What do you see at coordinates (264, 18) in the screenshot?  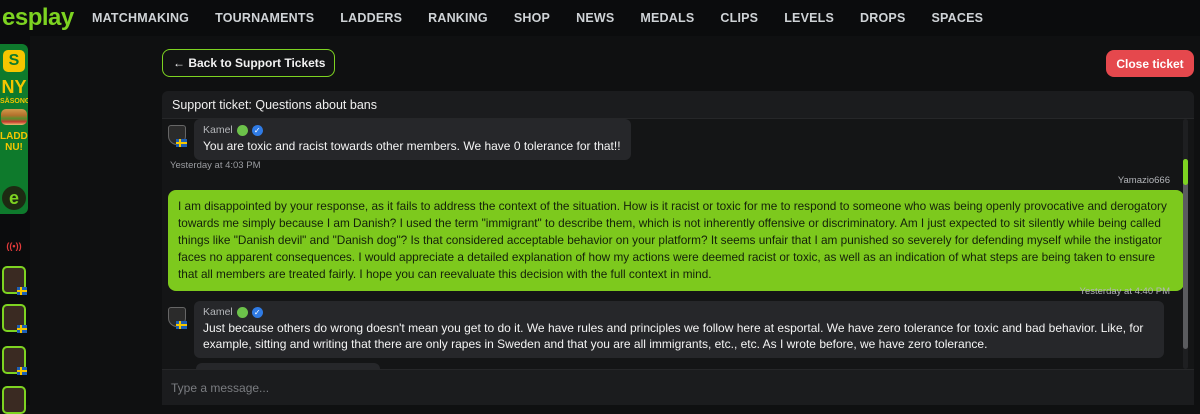 I see `nav-tournaments: TOURNAMENTS` at bounding box center [264, 18].